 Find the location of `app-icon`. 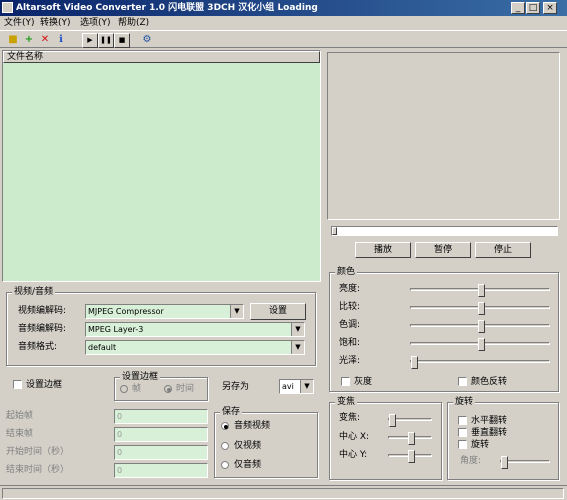

app-icon is located at coordinates (7, 7).